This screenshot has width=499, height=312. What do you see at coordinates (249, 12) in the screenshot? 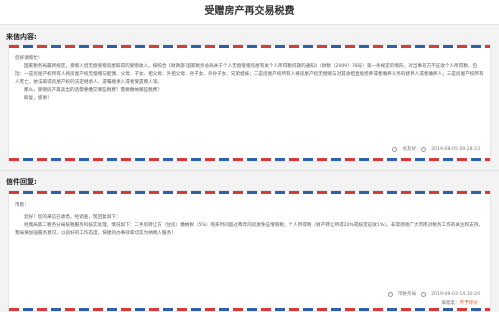
I see `page-title: 受赠房产再交易税费` at bounding box center [249, 12].